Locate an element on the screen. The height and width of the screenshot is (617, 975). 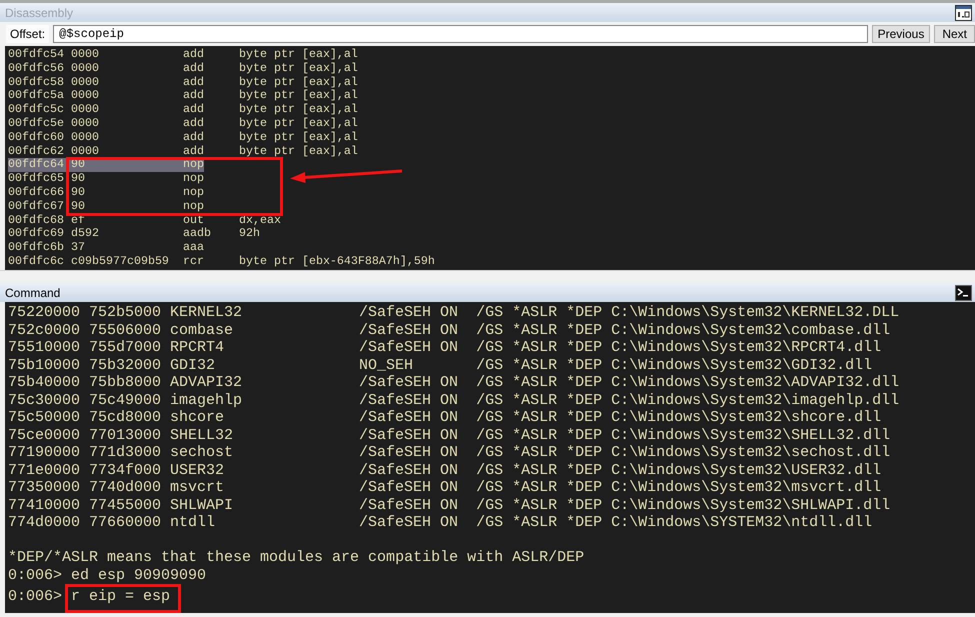
nav-button: Next is located at coordinates (954, 34).